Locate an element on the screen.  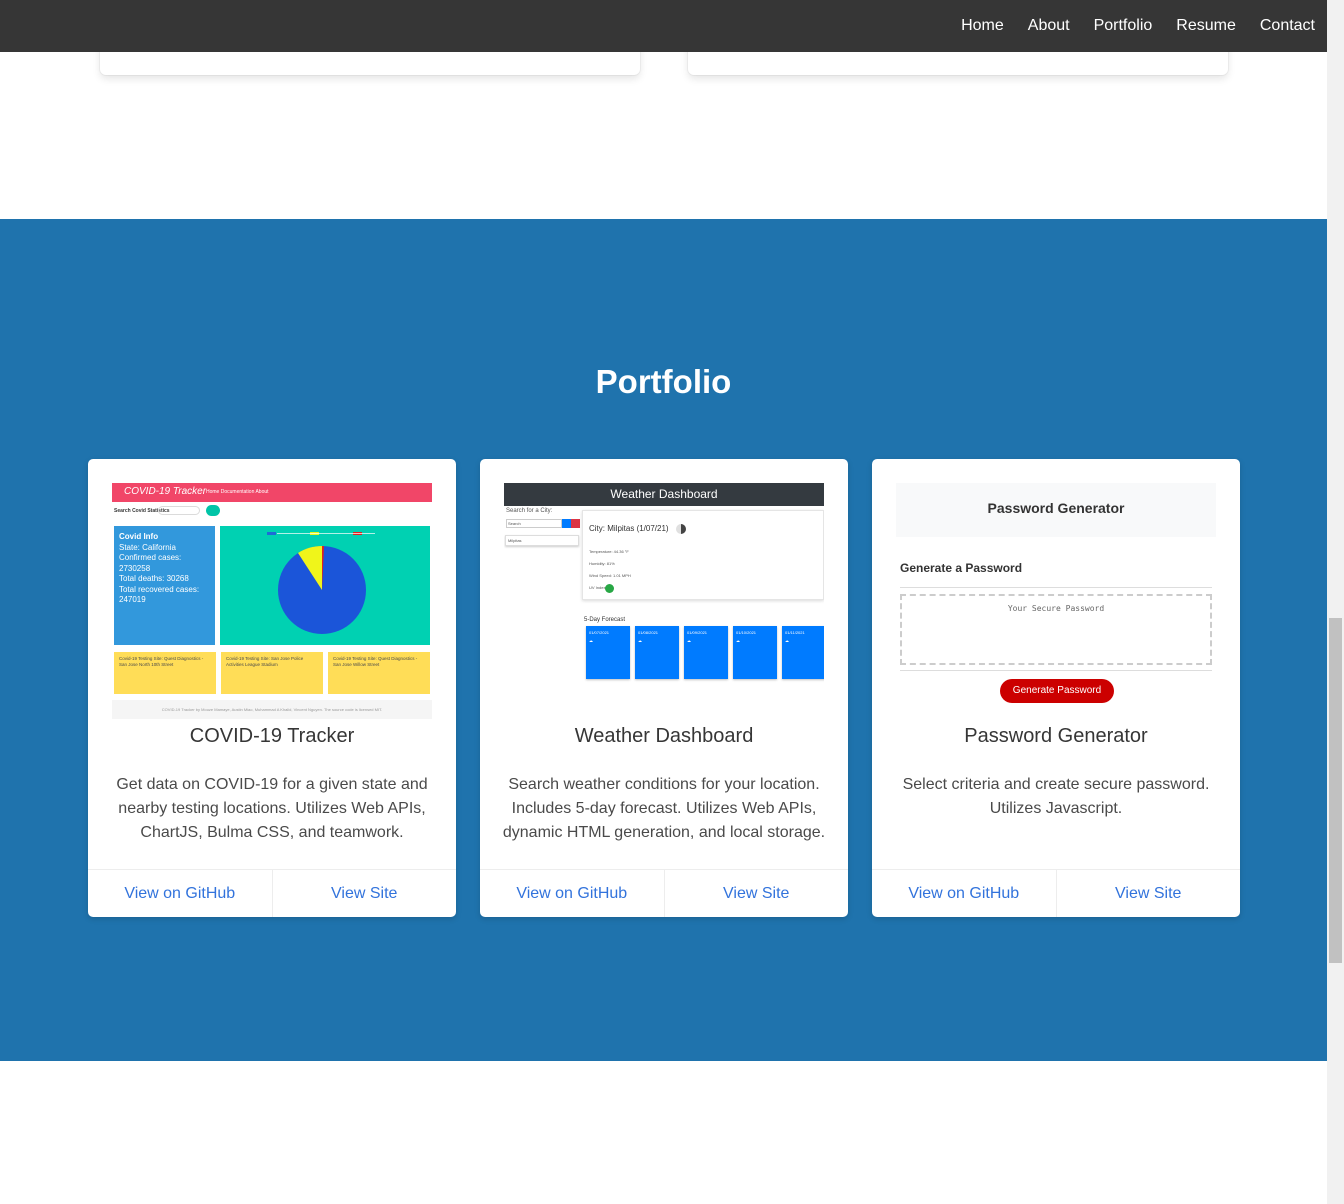
covid-thumb-brand: COVID-19 Tracker is located at coordinates (165, 491).